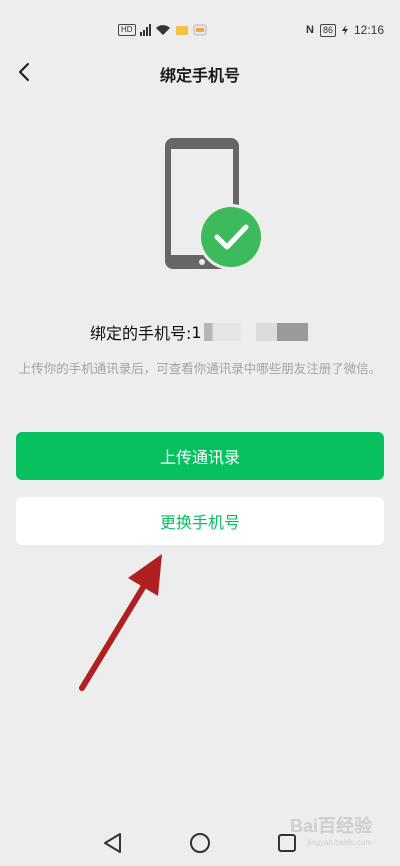 This screenshot has width=400, height=866. I want to click on clock: 12:16, so click(368, 30).